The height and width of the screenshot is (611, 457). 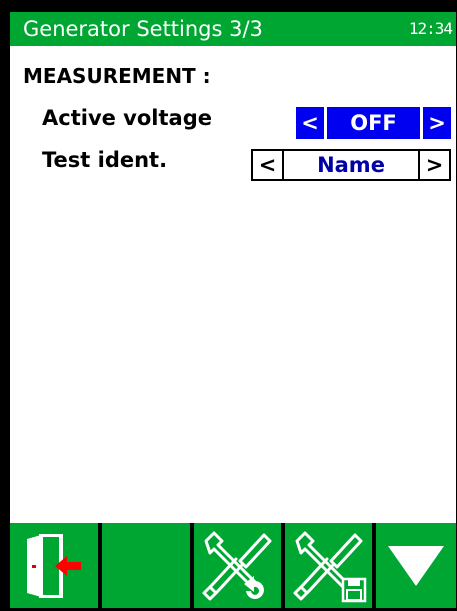 I want to click on tools-save-icon, so click(x=329, y=566).